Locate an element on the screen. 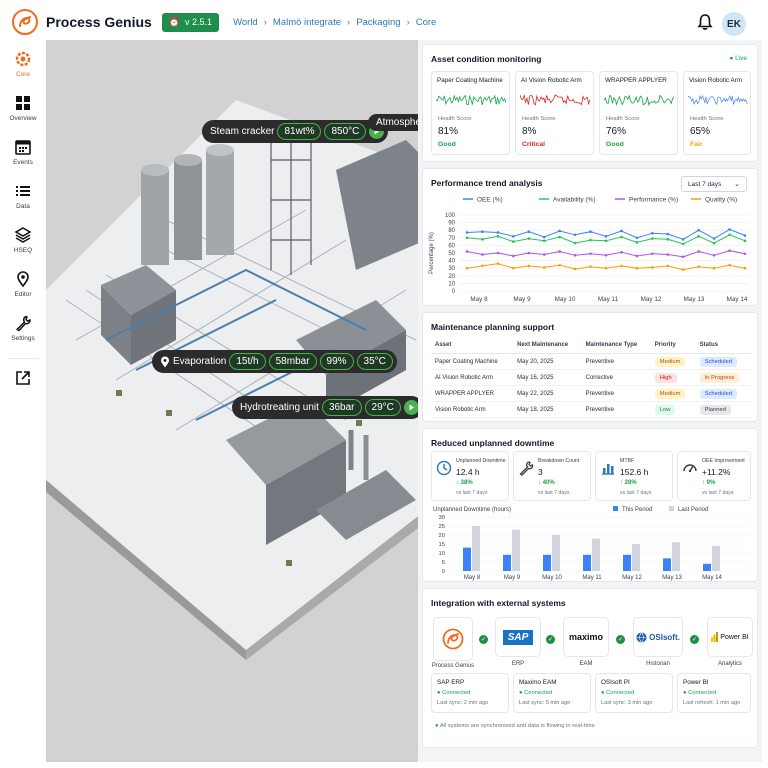 The height and width of the screenshot is (768, 768). x-tick-label: May 10 is located at coordinates (565, 299).